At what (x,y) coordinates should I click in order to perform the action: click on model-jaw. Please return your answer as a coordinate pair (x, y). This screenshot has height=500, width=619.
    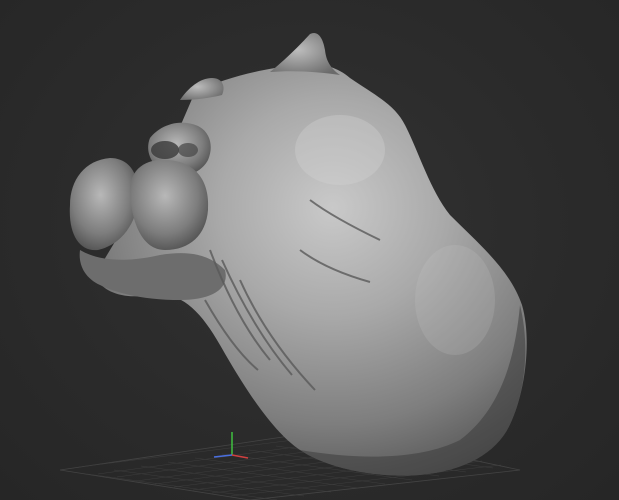
    Looking at the image, I should click on (152, 275).